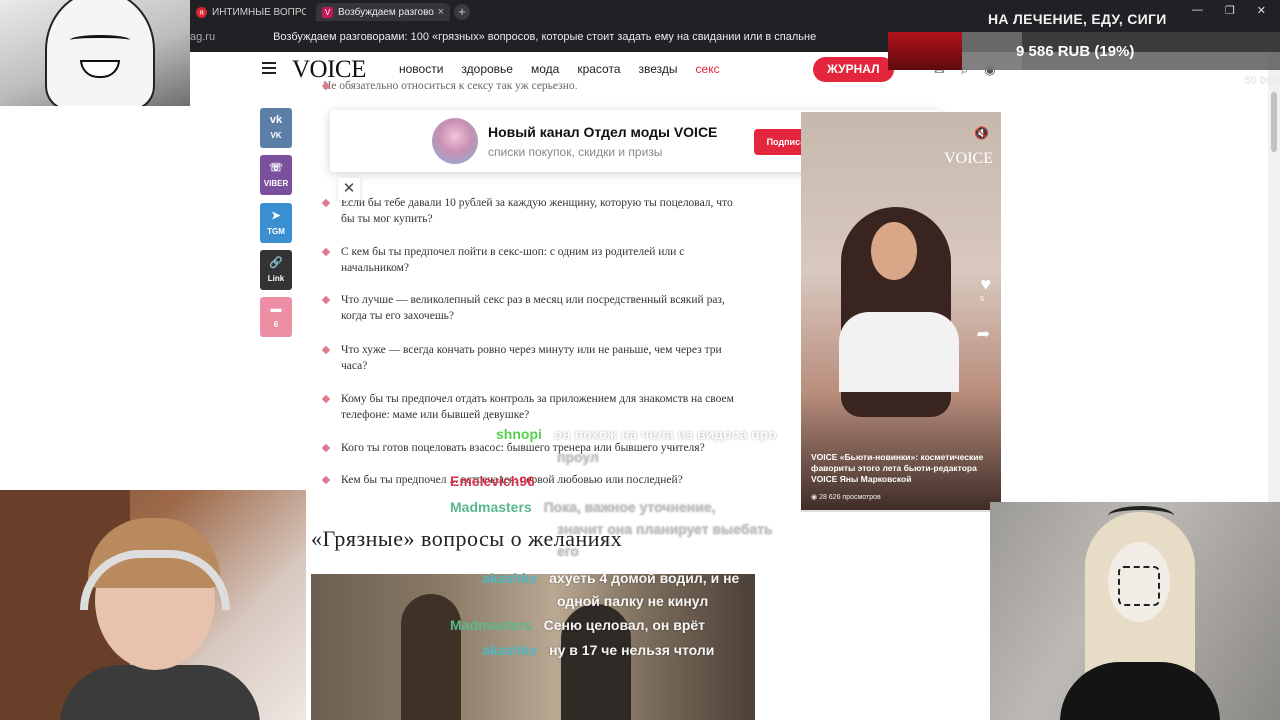 This screenshot has height=720, width=1280. What do you see at coordinates (850, 497) in the screenshot?
I see `view-count: 28 626 просмотров` at bounding box center [850, 497].